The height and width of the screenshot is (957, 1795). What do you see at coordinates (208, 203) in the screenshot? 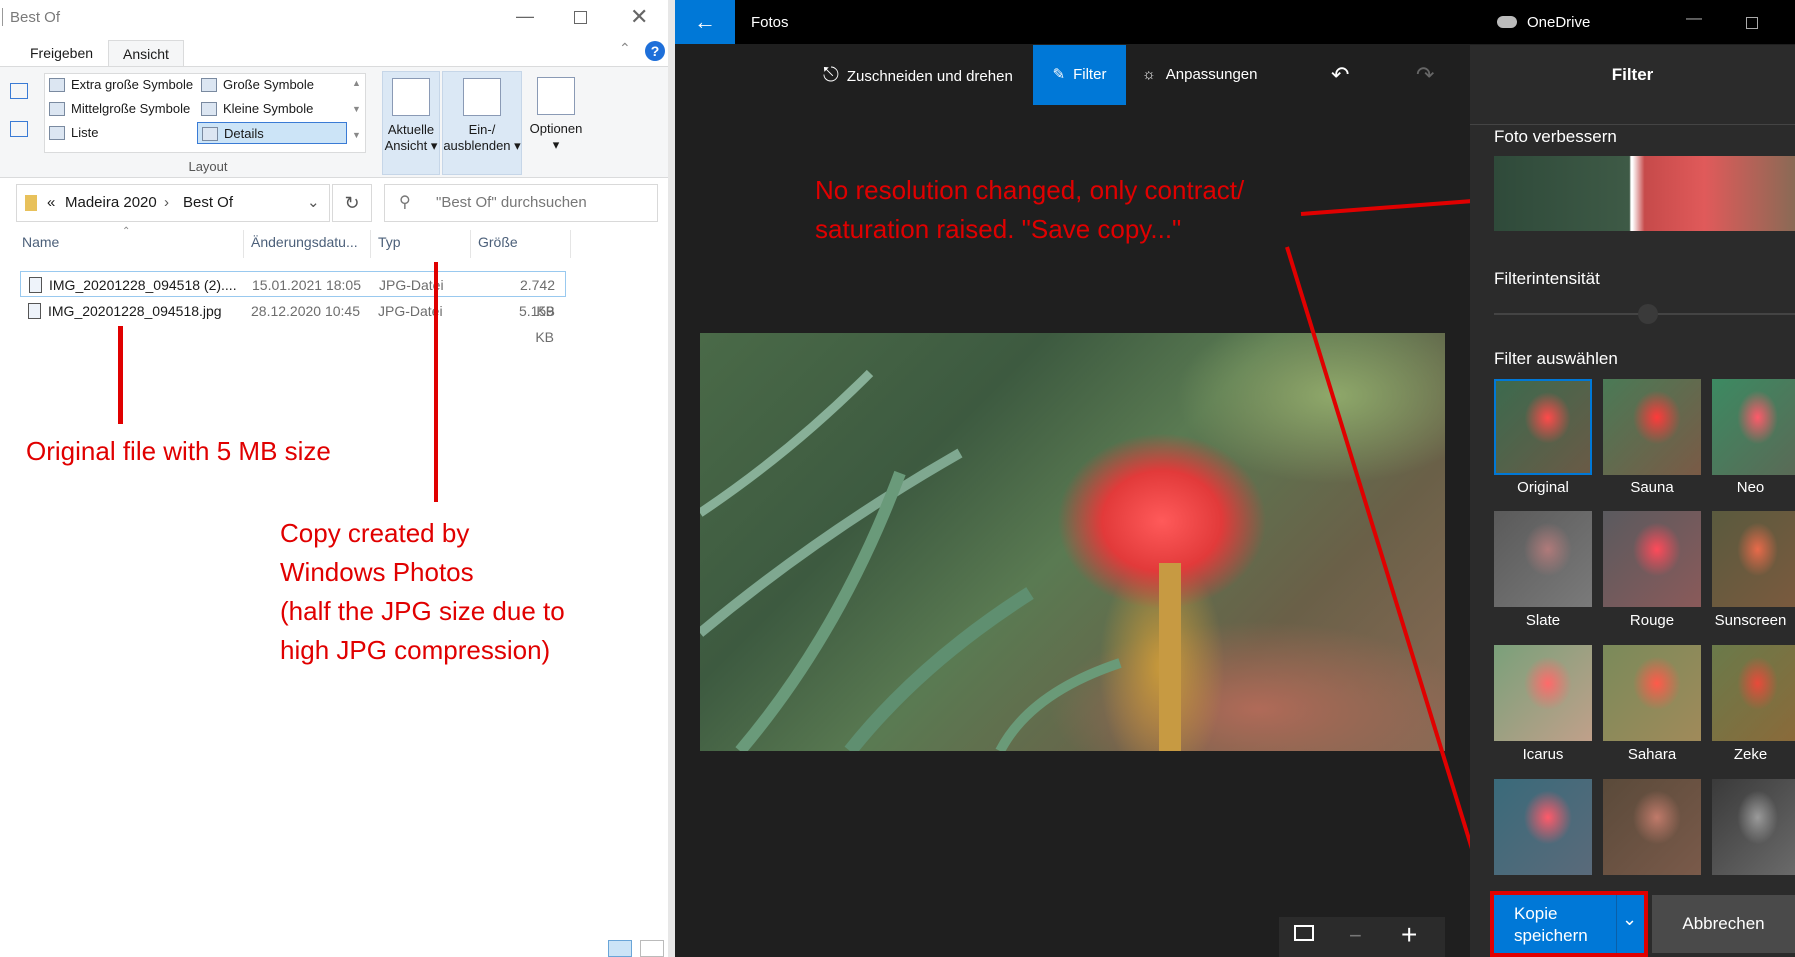
I see `breadcrumb-best-of: Best Of` at bounding box center [208, 203].